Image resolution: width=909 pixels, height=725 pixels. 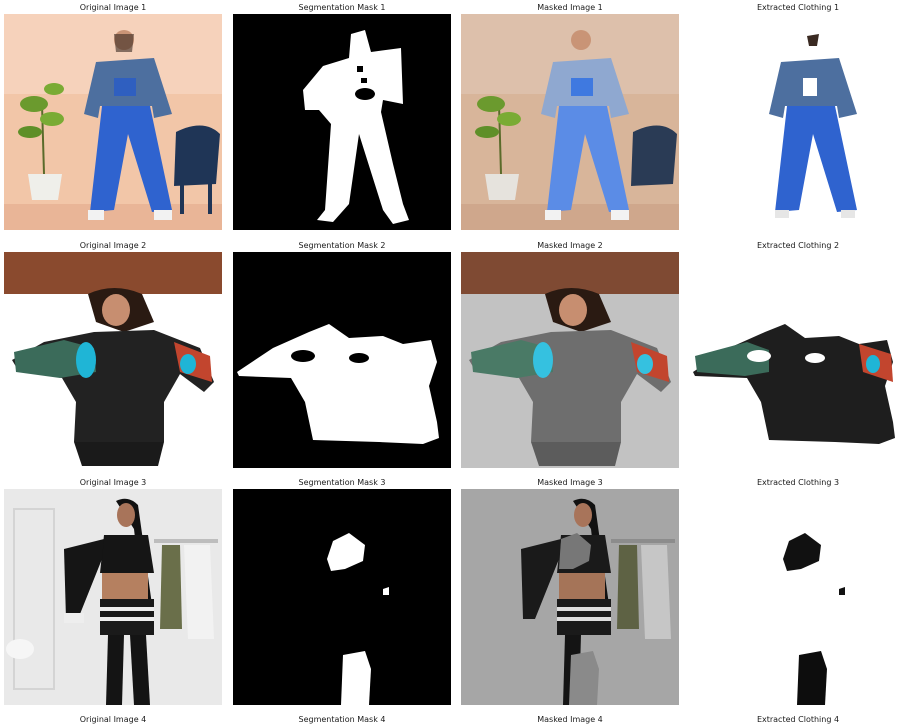 I want to click on title-masked-1: Masked Image 1, so click(x=570, y=7).